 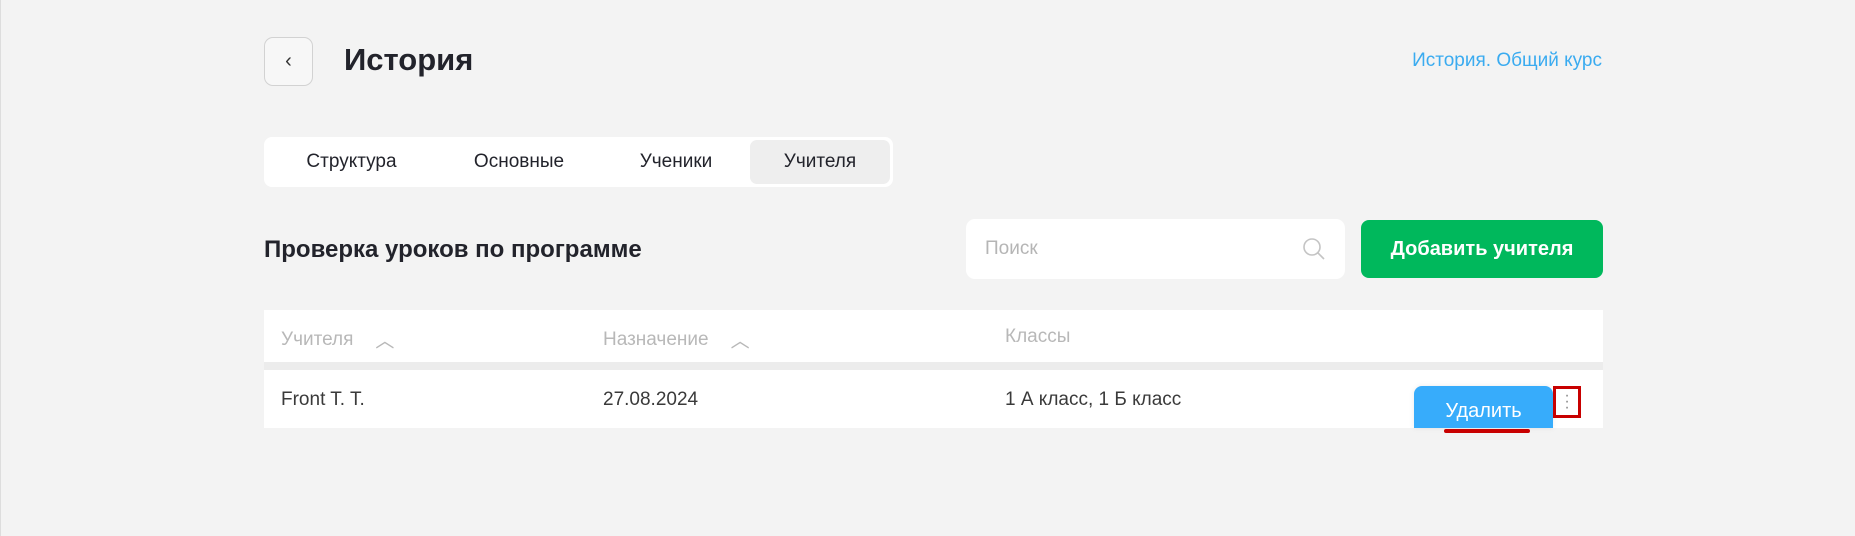 What do you see at coordinates (519, 162) in the screenshot?
I see `tab-main: Основные` at bounding box center [519, 162].